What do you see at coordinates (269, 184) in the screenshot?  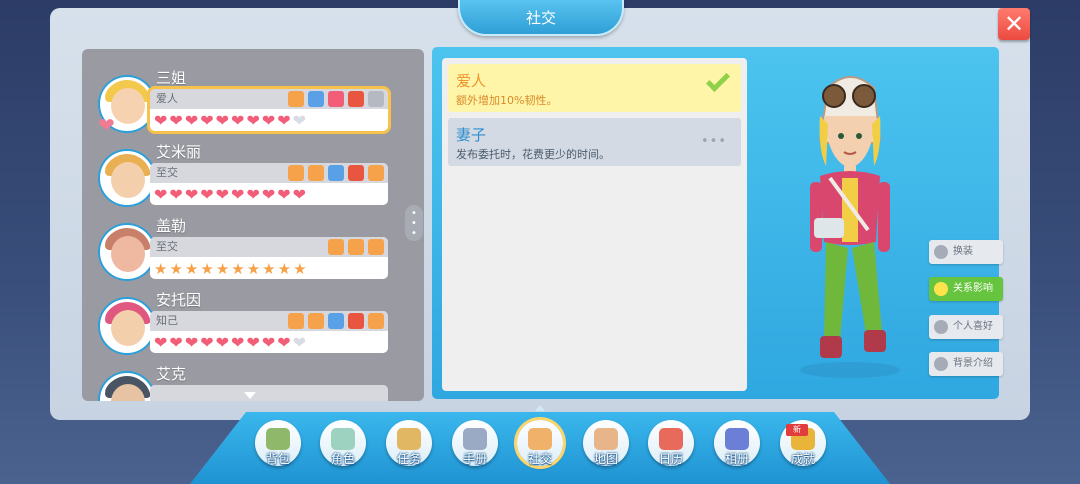 I see `friend-card: 至交 ❤ ❤ ❤ ❤ ❤ ❤ ❤ ❤ ❤ ❤` at bounding box center [269, 184].